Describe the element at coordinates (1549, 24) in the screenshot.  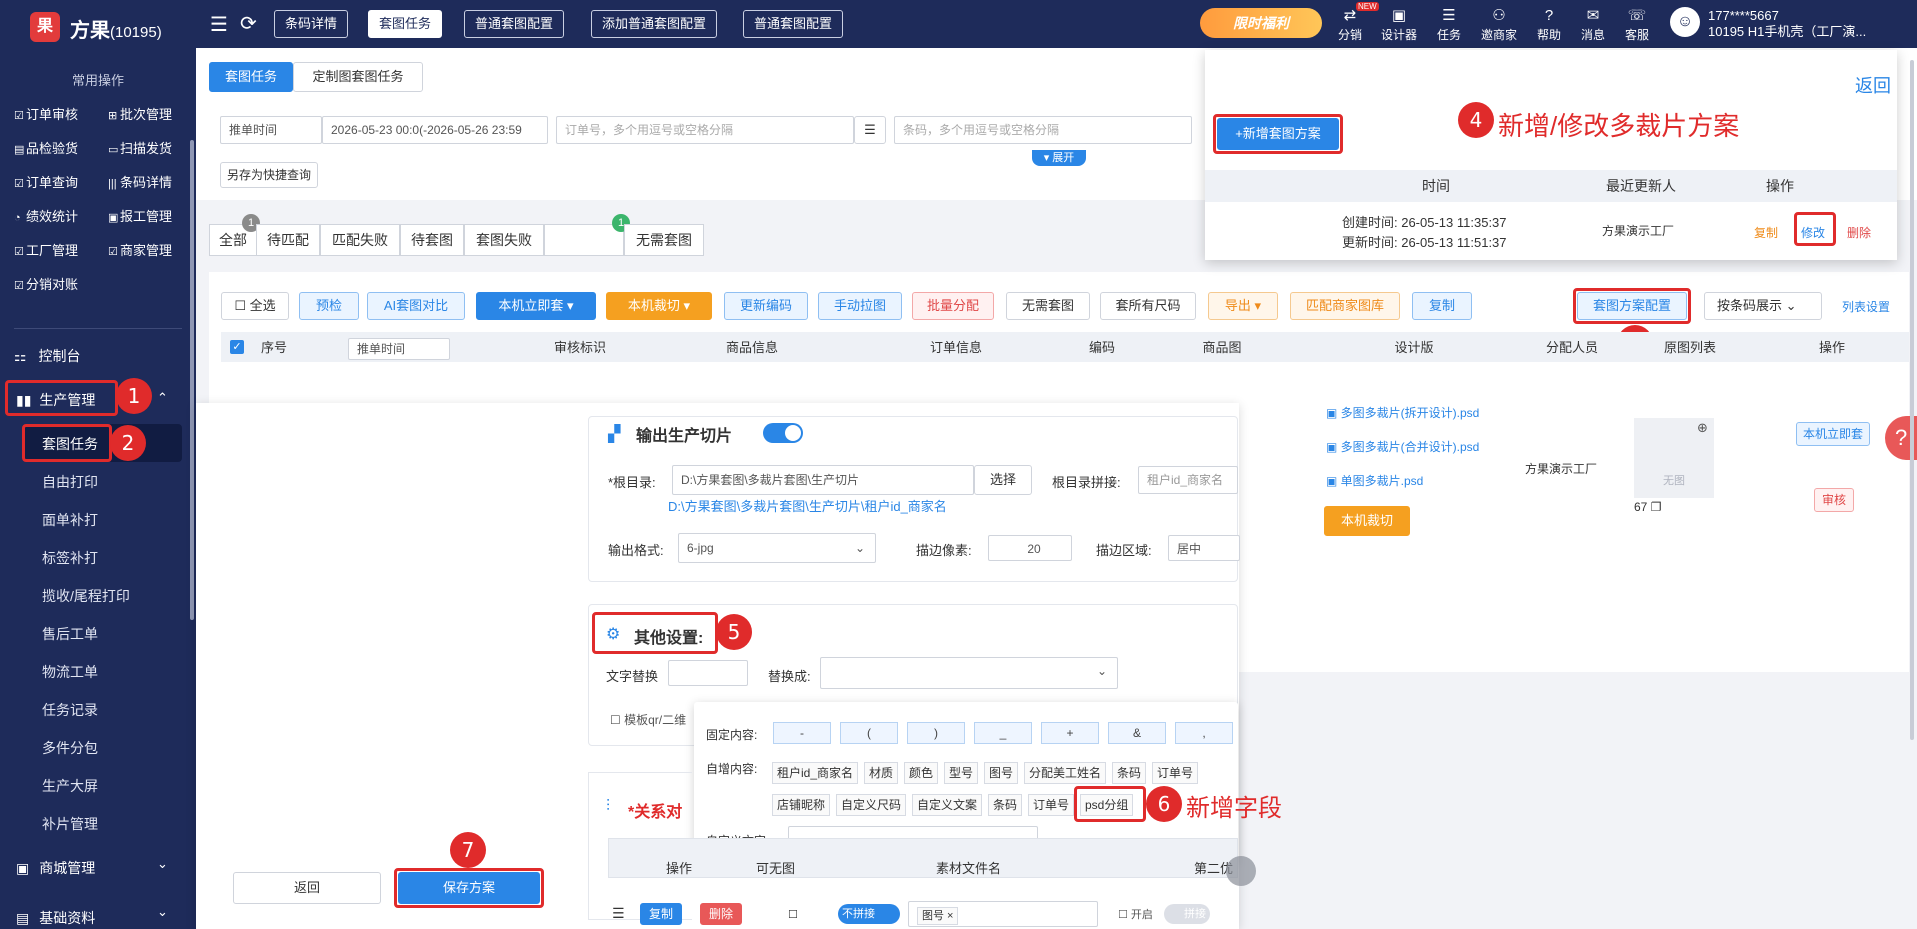
I see `tool-help: ? 帮助` at that location.